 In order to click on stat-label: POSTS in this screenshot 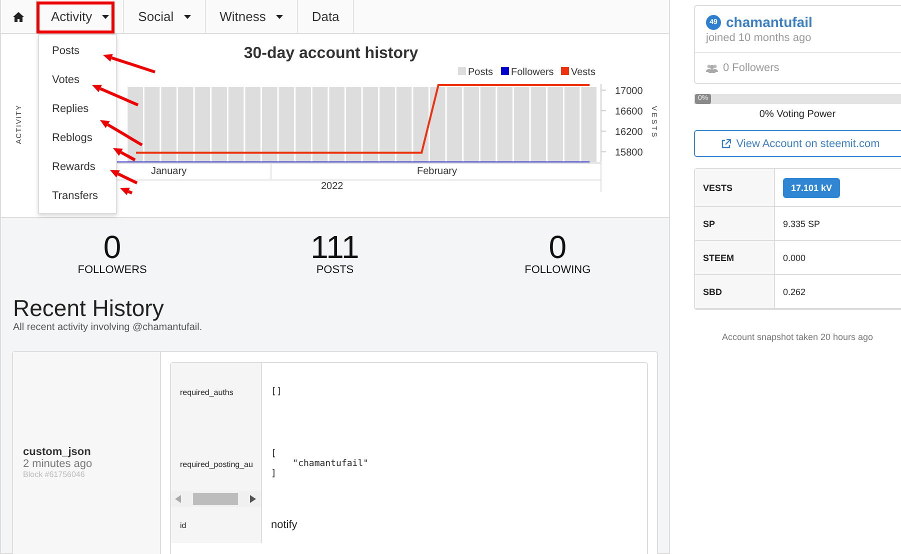, I will do `click(335, 270)`.